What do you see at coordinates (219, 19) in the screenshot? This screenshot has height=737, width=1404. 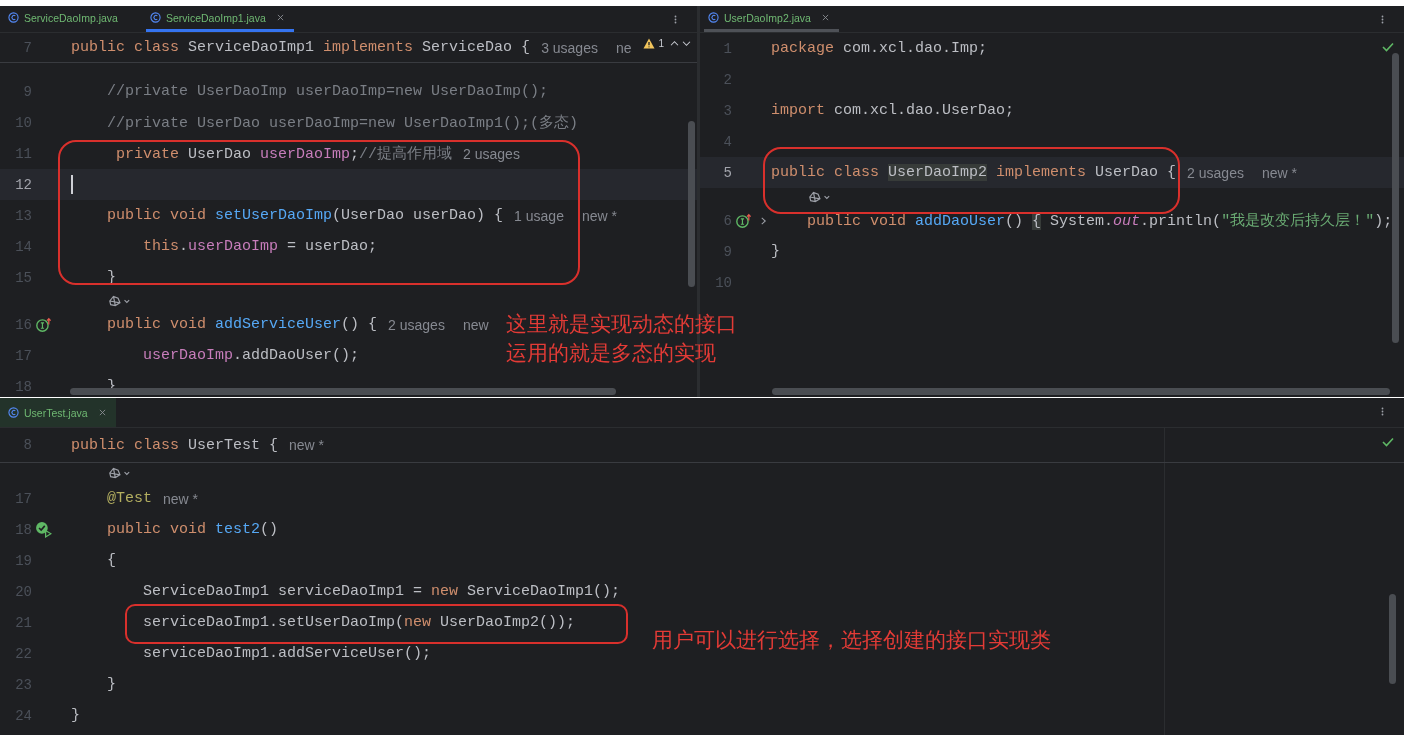 I see `editor-tab: ServiceDaoImp1.java` at bounding box center [219, 19].